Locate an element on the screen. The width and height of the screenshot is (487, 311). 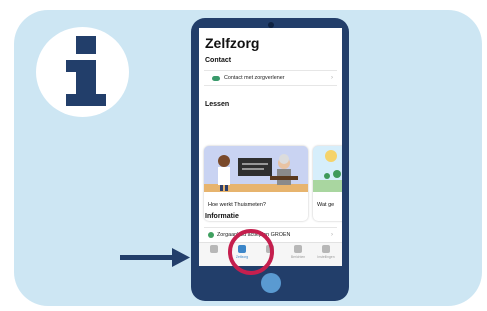
tab-instellingen: Instellingen is located at coordinates (326, 252).